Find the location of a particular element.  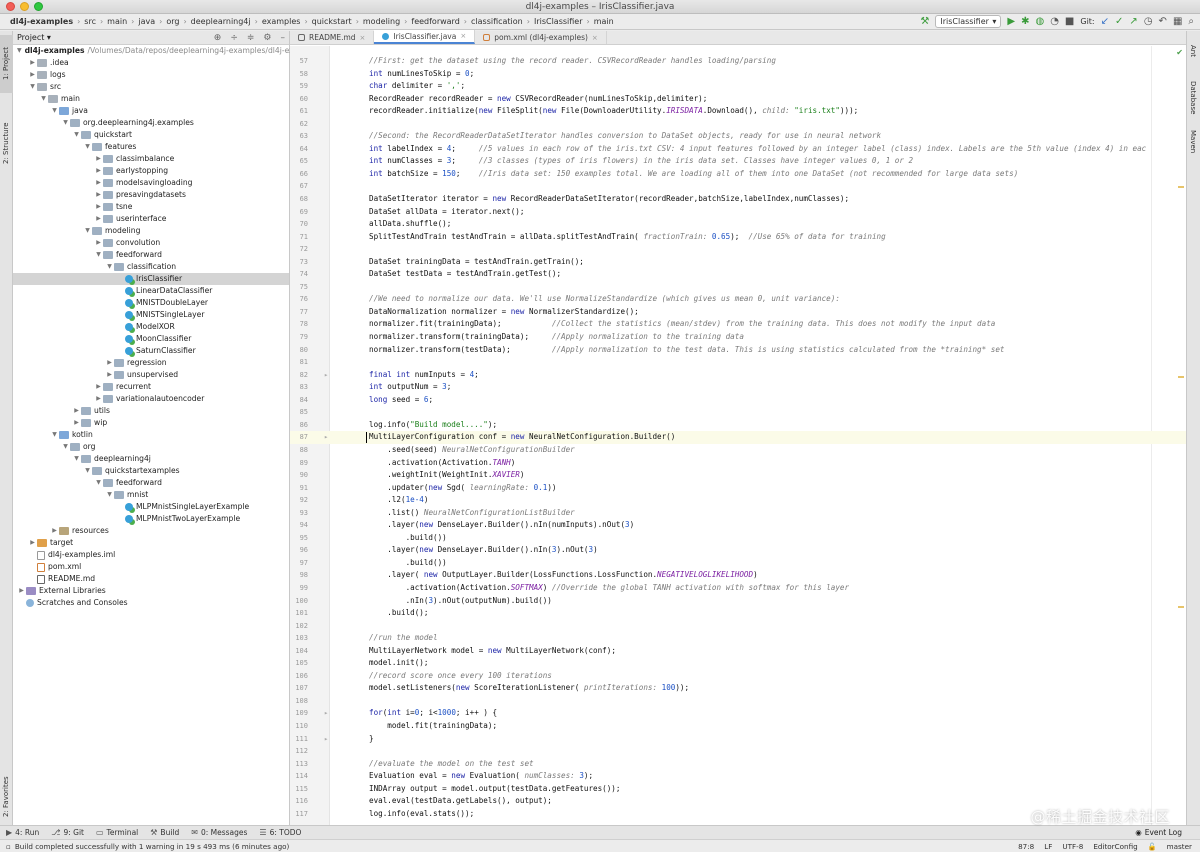

code-line: 103 //run the model is located at coordinates (738, 638).